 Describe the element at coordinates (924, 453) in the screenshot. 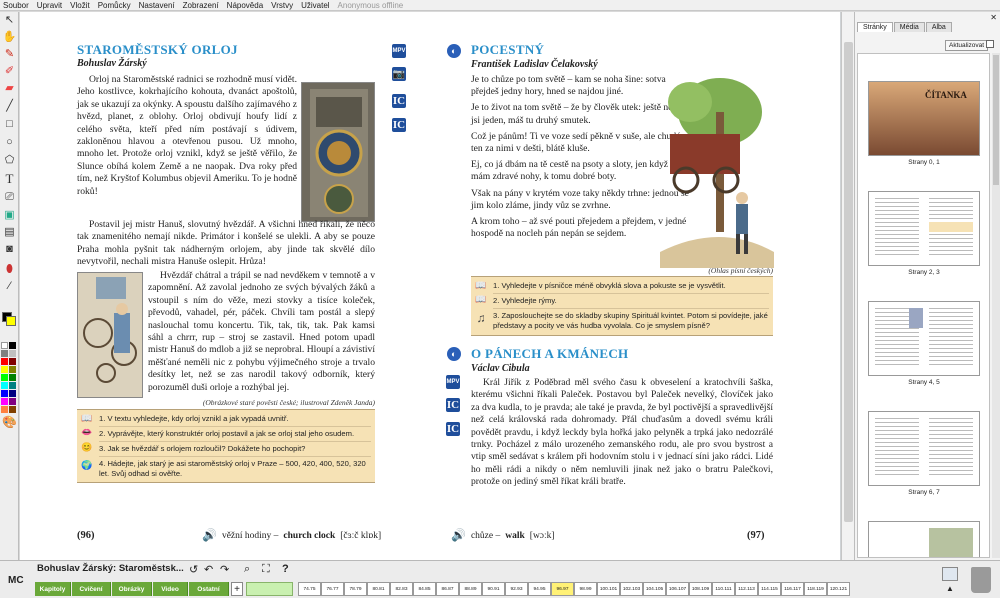

I see `thumbnail-item: Strany 6, 7` at that location.